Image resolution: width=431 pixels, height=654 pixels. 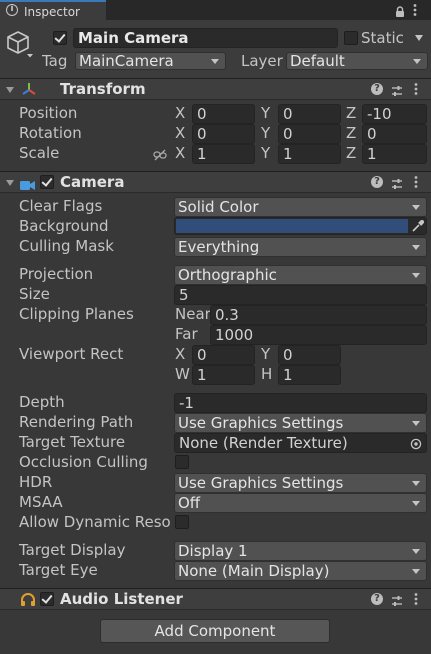 I want to click on rotation-z-label: Z, so click(x=351, y=133).